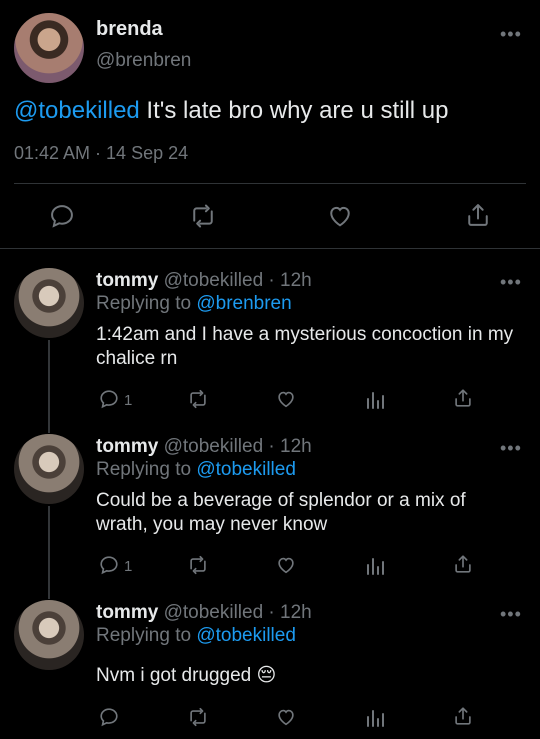  I want to click on timestamp: 01:42 AM · 14 Sep 24, so click(101, 153).